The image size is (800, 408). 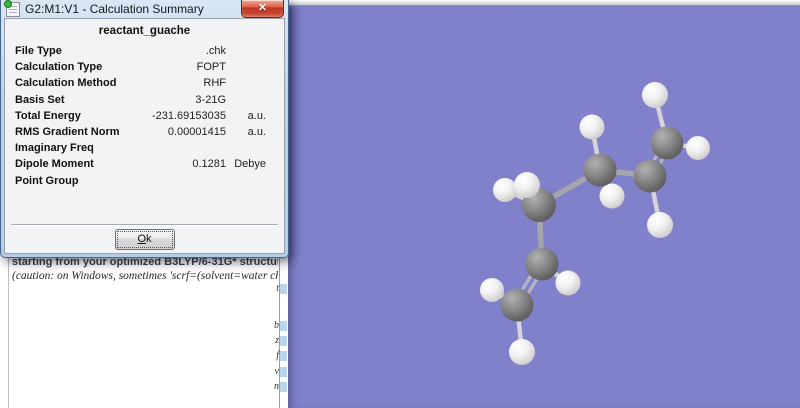 What do you see at coordinates (144, 51) in the screenshot?
I see `summary-row: File Type .chk` at bounding box center [144, 51].